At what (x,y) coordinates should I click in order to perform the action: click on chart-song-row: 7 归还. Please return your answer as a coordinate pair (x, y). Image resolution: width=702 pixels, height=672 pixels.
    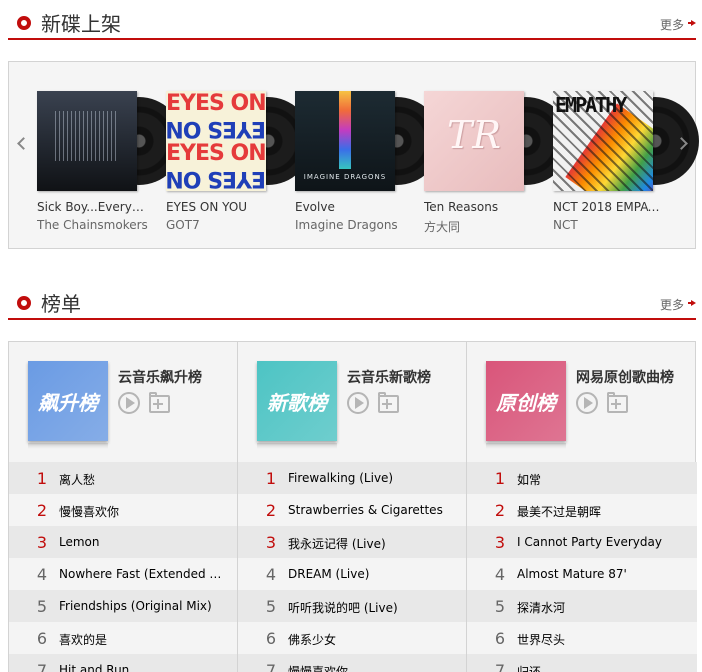
    Looking at the image, I should click on (582, 663).